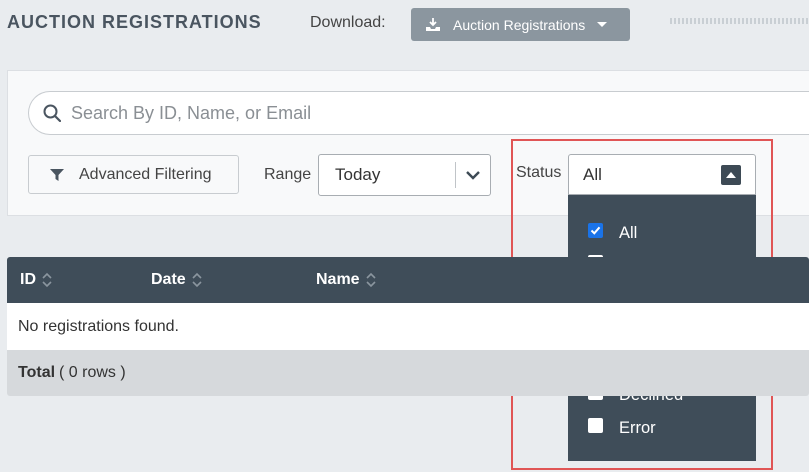 The image size is (809, 472). Describe the element at coordinates (92, 372) in the screenshot. I see `total-count: ( 0 rows )` at that location.